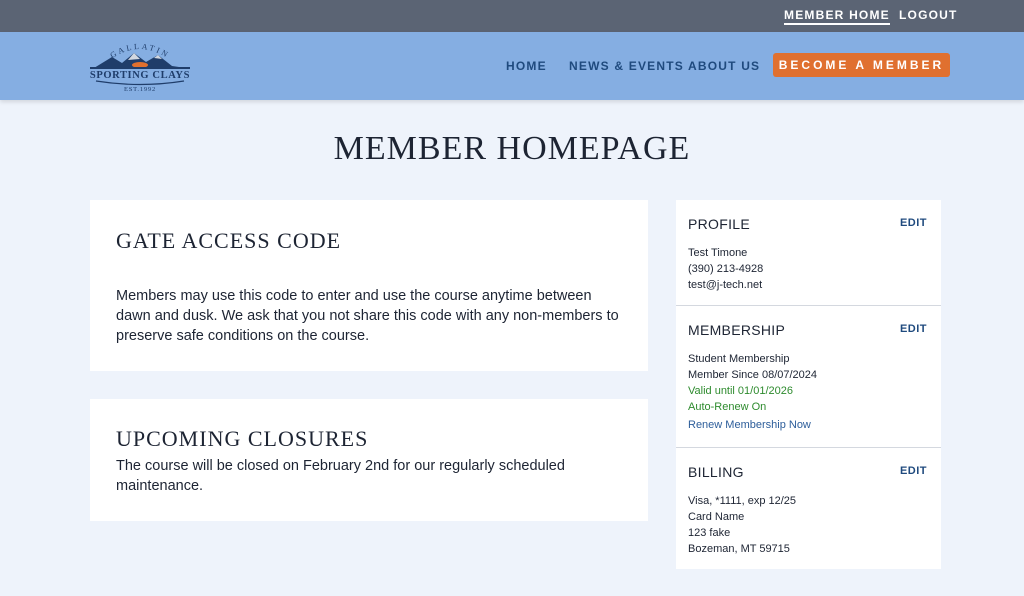 The width and height of the screenshot is (1024, 596). Describe the element at coordinates (719, 224) in the screenshot. I see `profile-title: PROFILE` at that location.